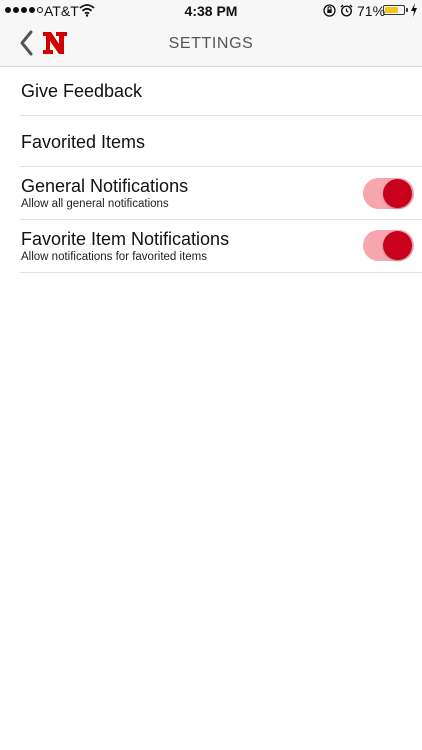 The width and height of the screenshot is (422, 750). What do you see at coordinates (95, 204) in the screenshot?
I see `general-notifications-description: Allow all general notifications` at bounding box center [95, 204].